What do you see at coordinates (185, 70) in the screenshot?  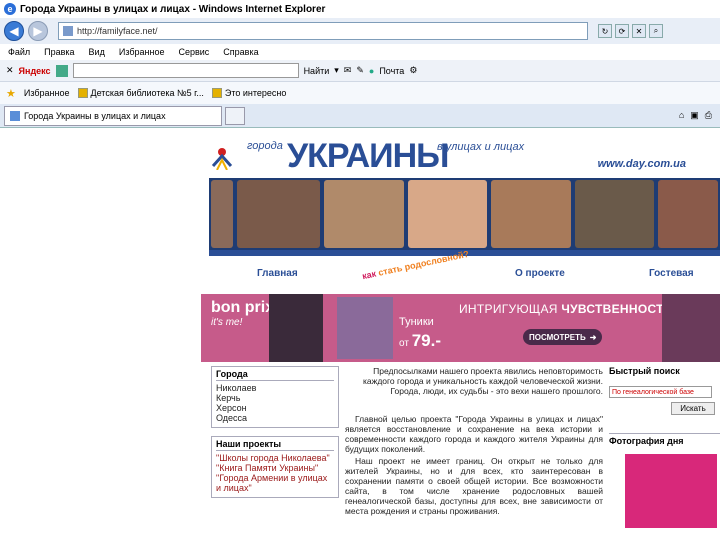 I see `yandex-search-input` at bounding box center [185, 70].